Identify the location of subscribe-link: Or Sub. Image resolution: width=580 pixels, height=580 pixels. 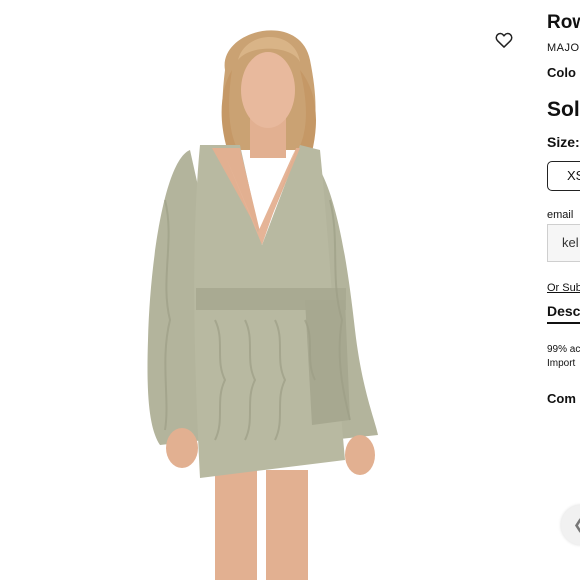
(563, 288).